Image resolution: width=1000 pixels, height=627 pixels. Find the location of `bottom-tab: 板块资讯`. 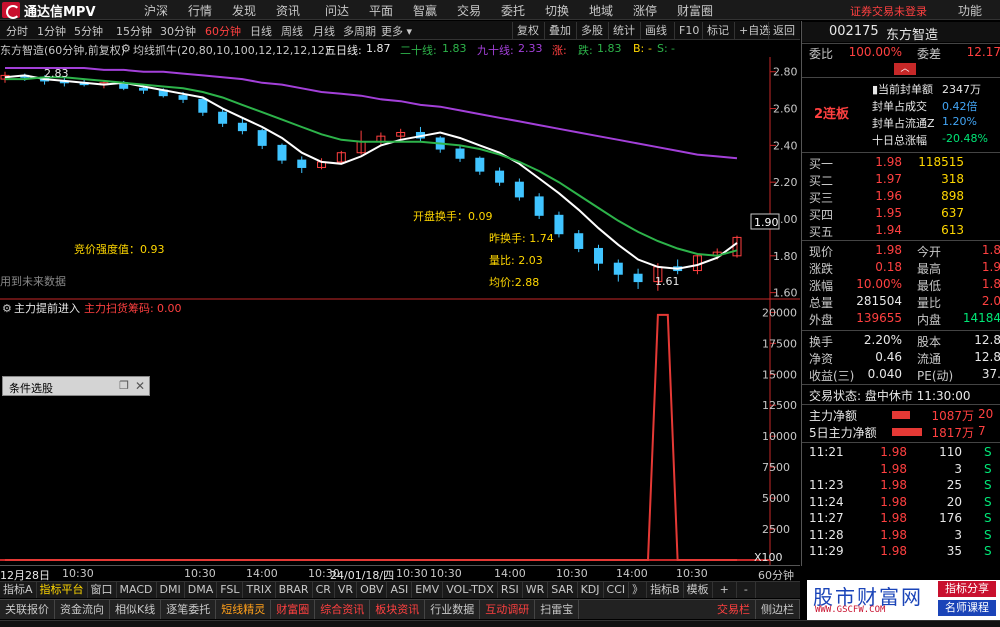

bottom-tab: 板块资讯 is located at coordinates (398, 609).